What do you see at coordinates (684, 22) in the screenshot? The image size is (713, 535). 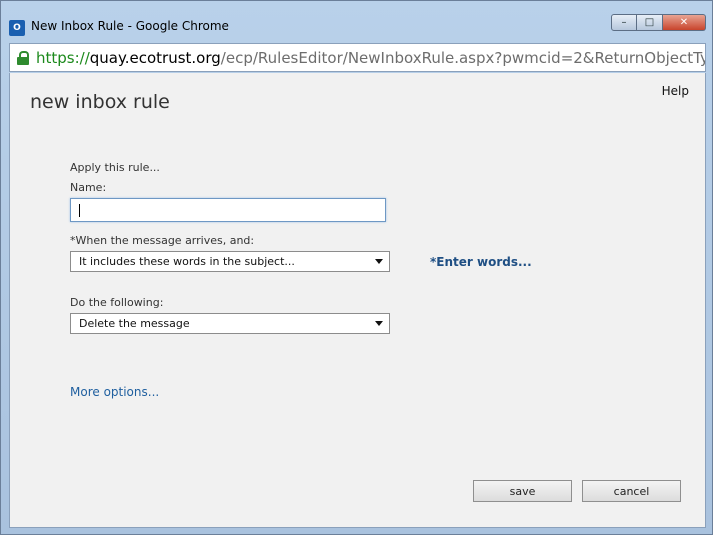 I see `close-button: ✕` at bounding box center [684, 22].